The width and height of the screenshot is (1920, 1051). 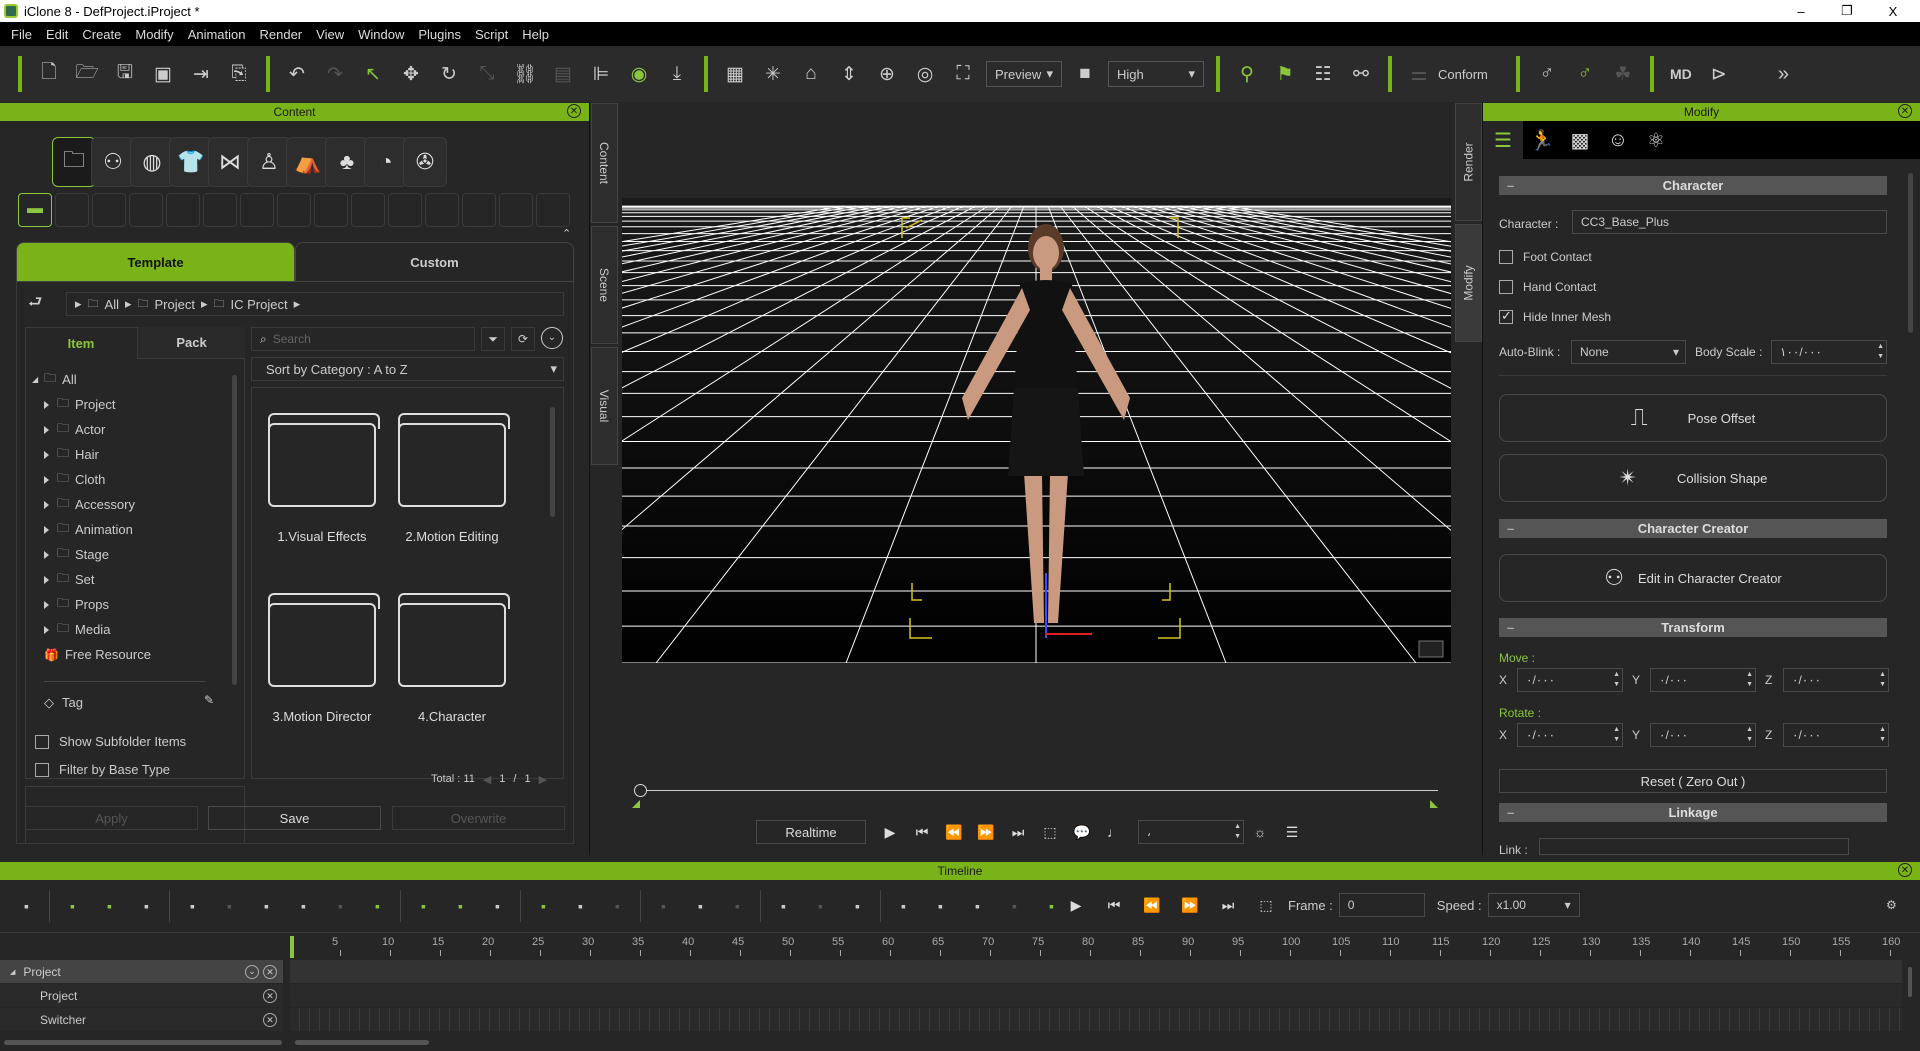 I want to click on export-usd-icon: ⎘, so click(x=239, y=74).